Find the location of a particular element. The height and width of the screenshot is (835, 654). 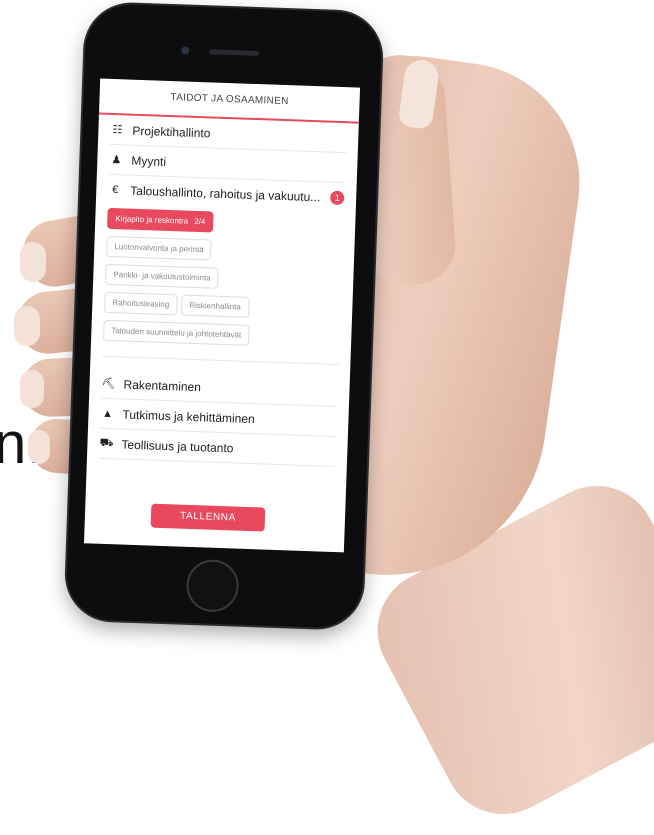

category-label: Teollisuus ja tuotanto is located at coordinates (177, 446).